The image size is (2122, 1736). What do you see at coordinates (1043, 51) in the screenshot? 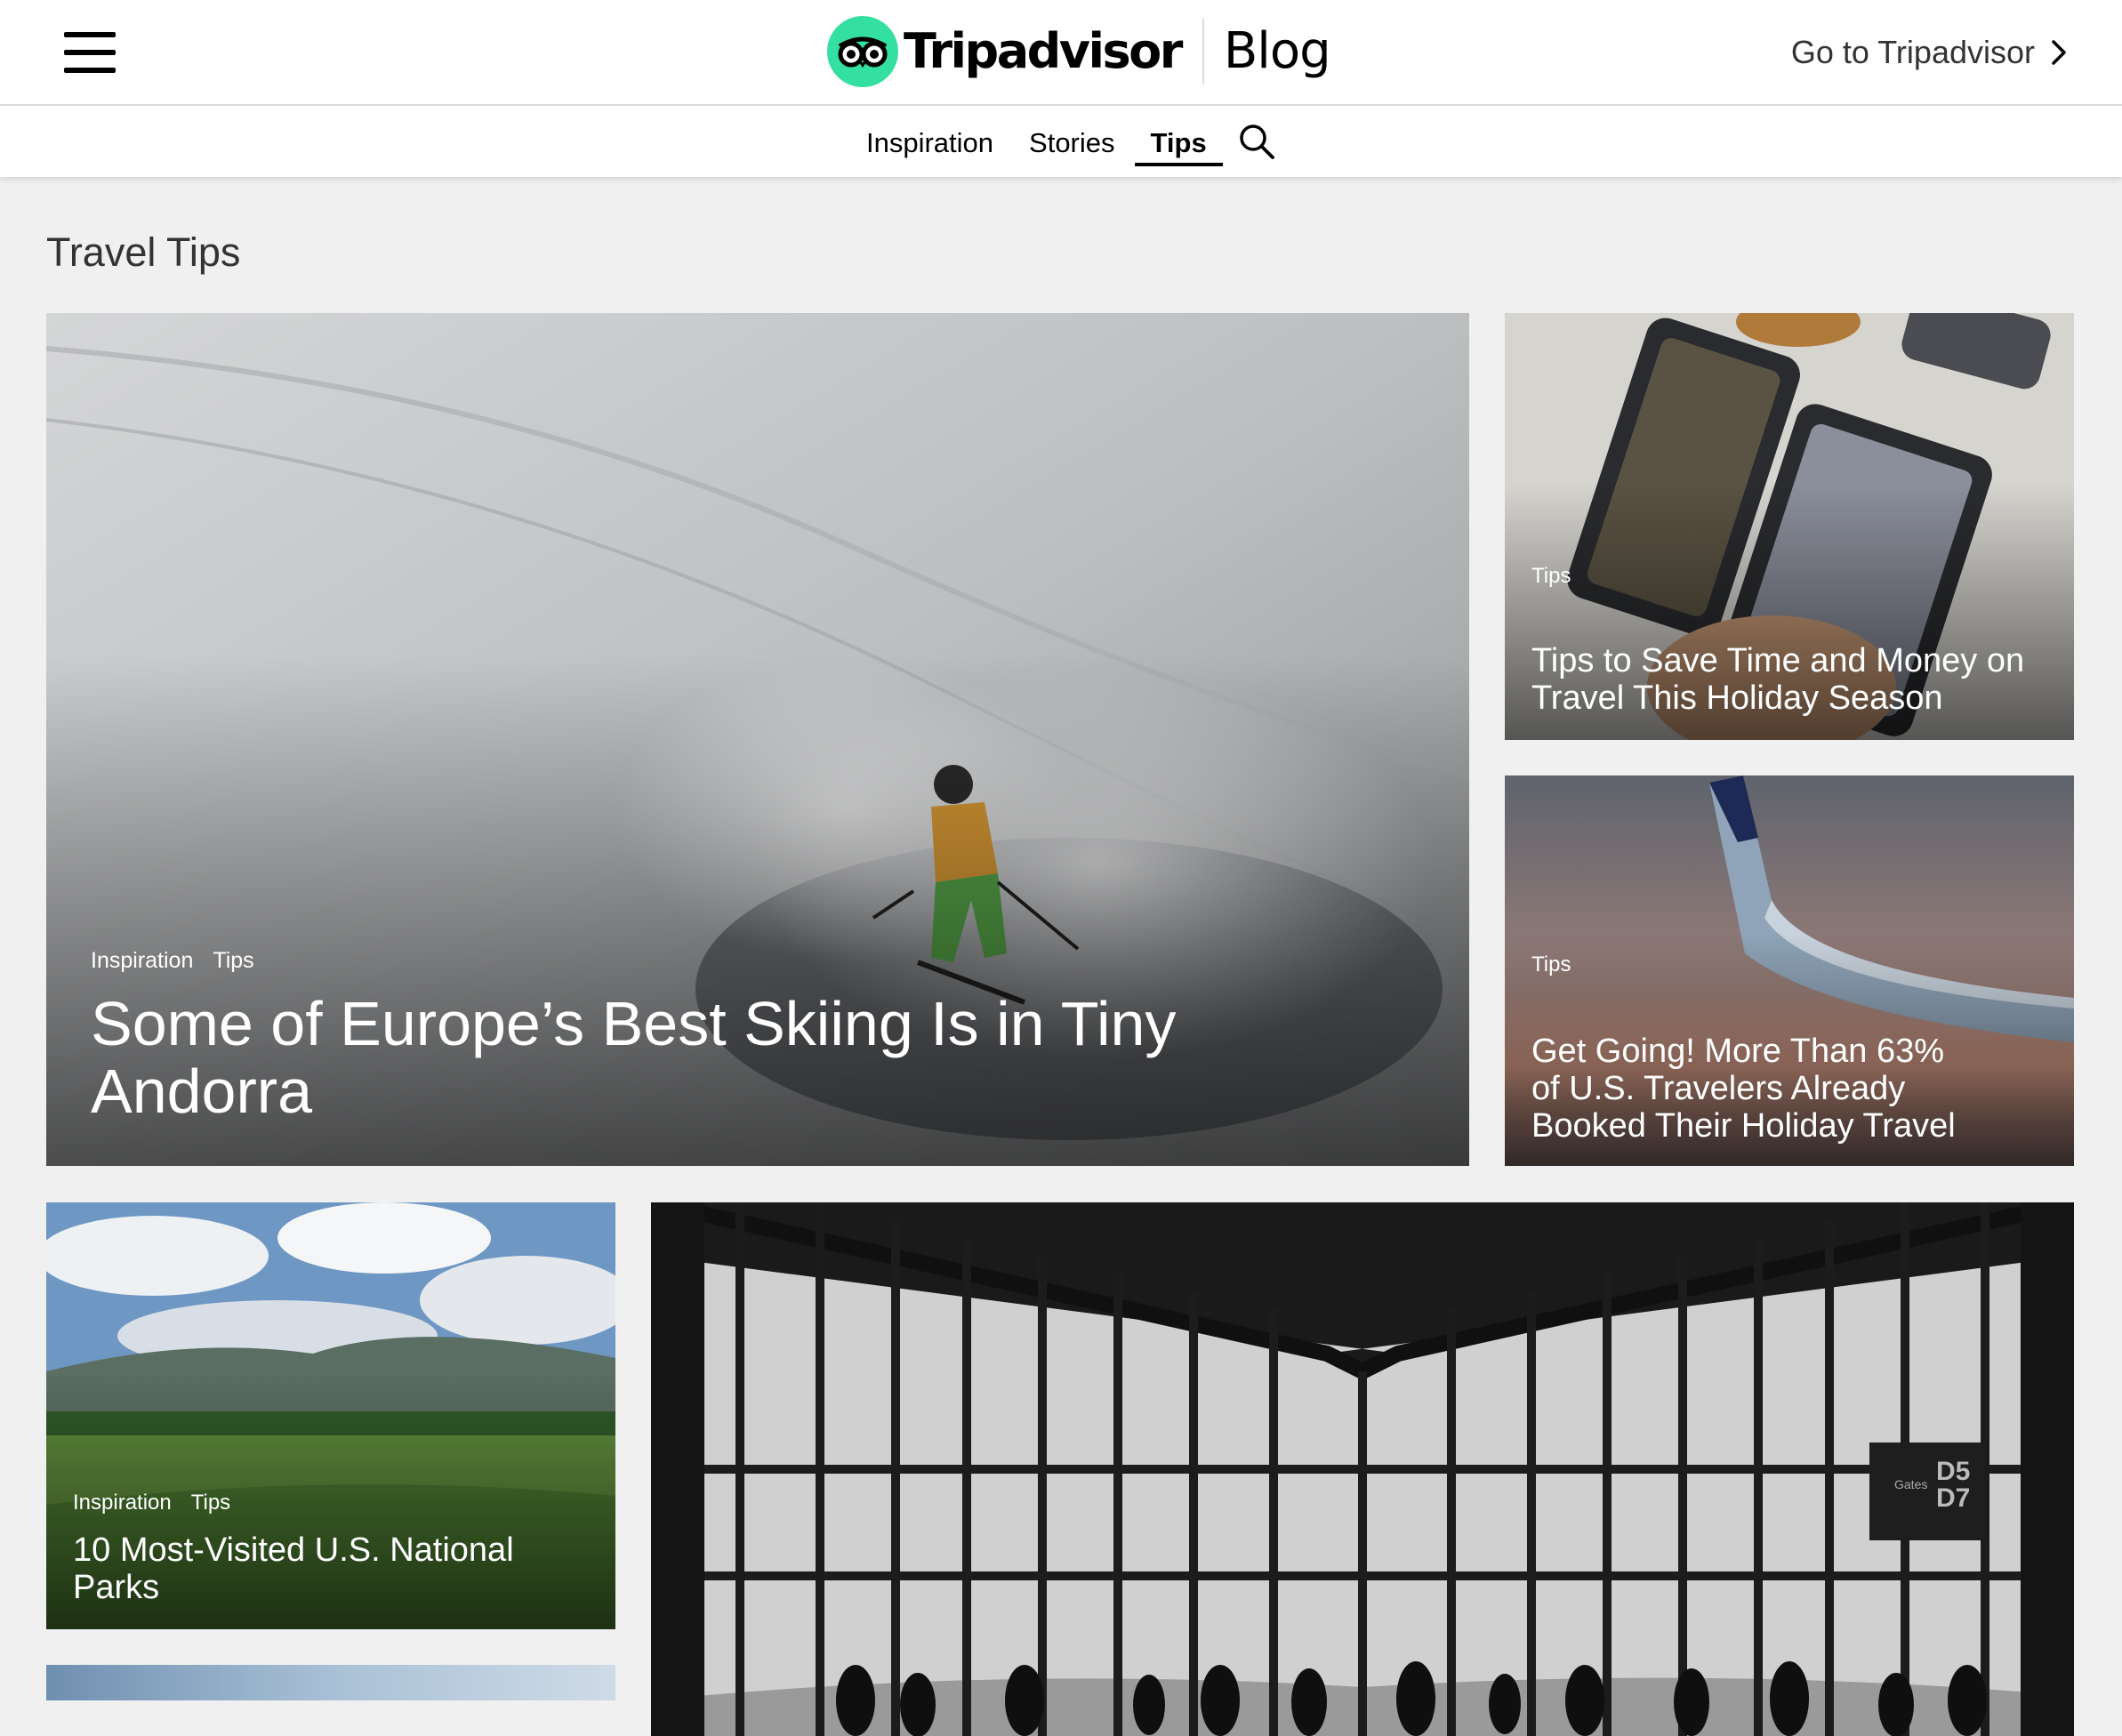
I see `brand-name: Tripadvisor` at bounding box center [1043, 51].